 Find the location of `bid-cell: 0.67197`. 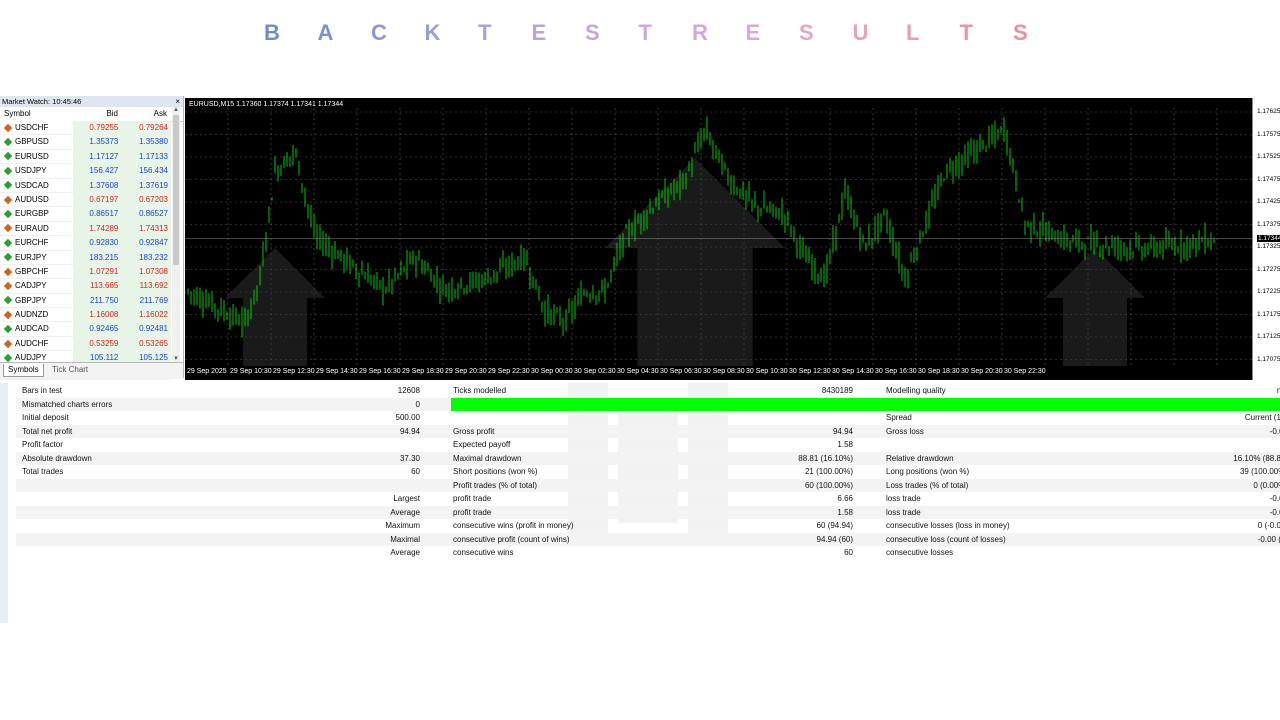

bid-cell: 0.67197 is located at coordinates (96, 199).